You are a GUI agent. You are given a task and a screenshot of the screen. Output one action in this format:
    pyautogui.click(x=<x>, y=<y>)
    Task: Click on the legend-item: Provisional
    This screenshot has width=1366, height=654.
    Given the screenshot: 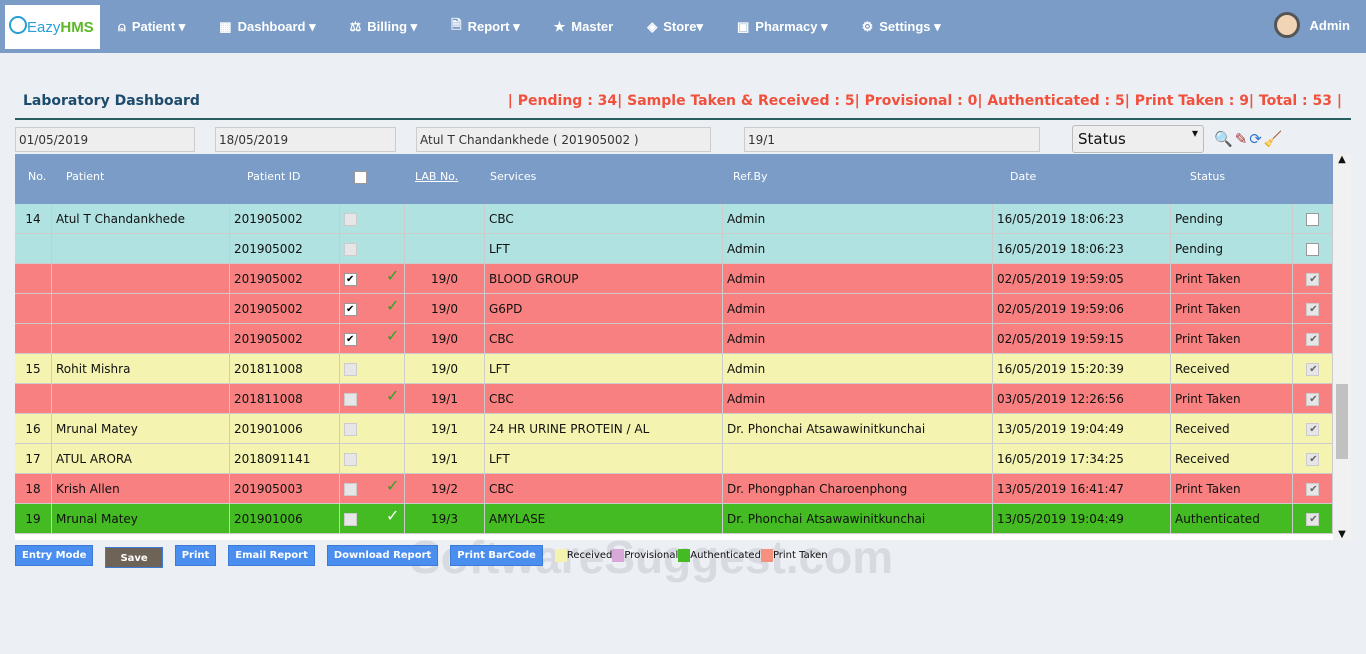 What is the action you would take?
    pyautogui.click(x=645, y=555)
    